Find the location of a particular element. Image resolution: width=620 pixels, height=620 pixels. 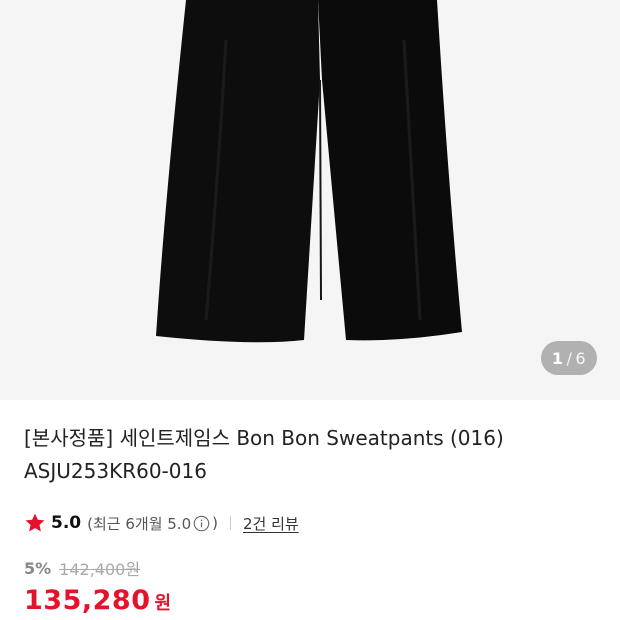

recent-rating: (최근 6개월 5.0 ) is located at coordinates (152, 523).